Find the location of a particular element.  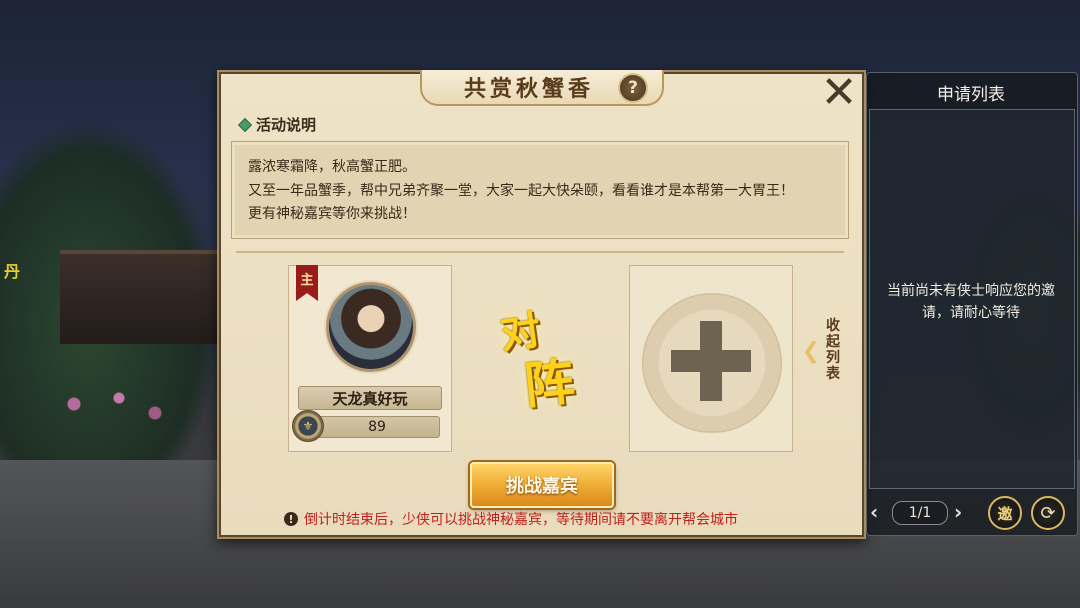

diamond-icon is located at coordinates (245, 124).